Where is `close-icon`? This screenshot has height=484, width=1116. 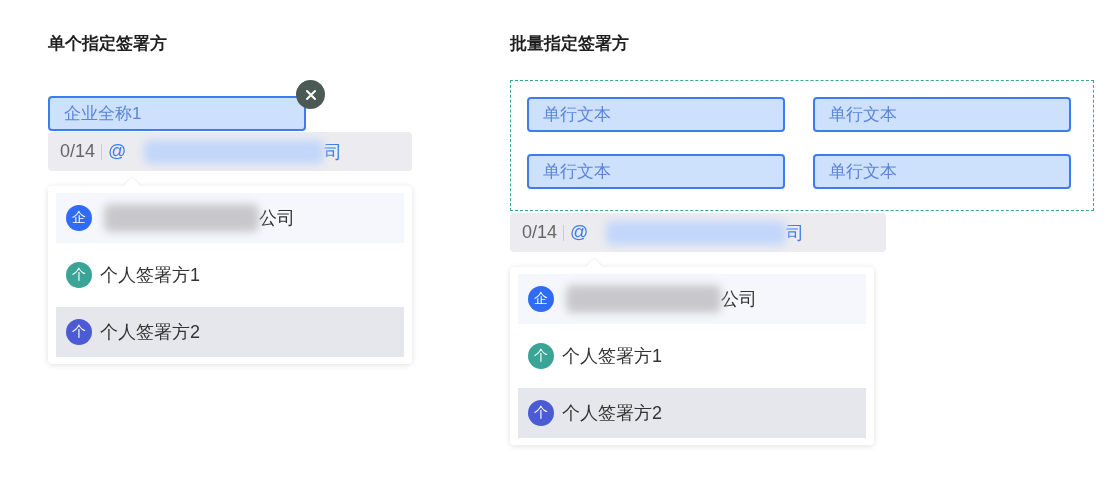
close-icon is located at coordinates (310, 94).